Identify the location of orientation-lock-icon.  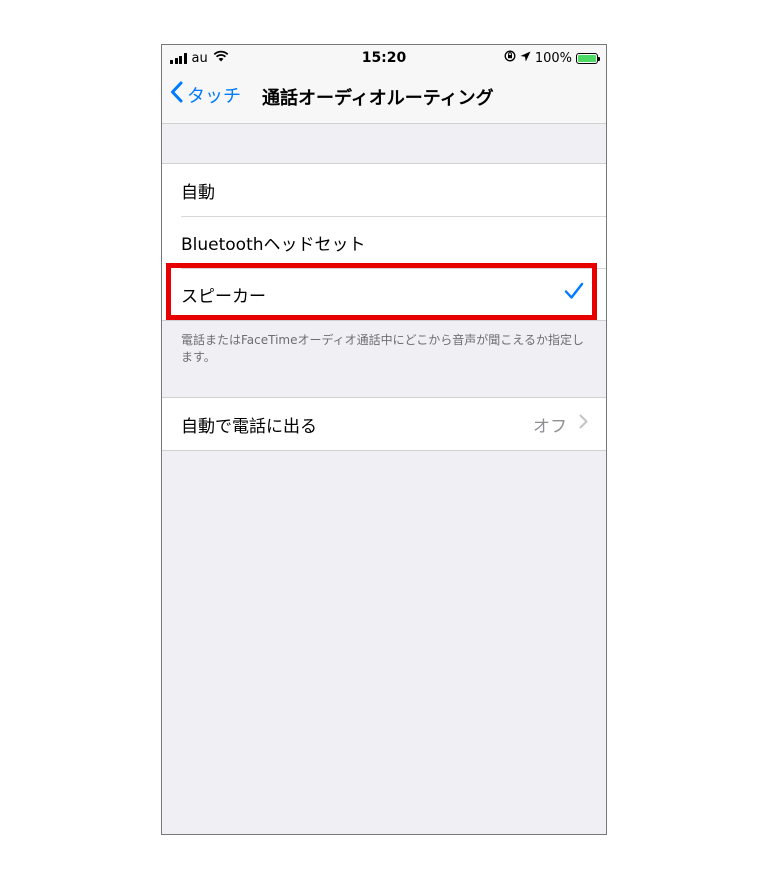
(510, 58).